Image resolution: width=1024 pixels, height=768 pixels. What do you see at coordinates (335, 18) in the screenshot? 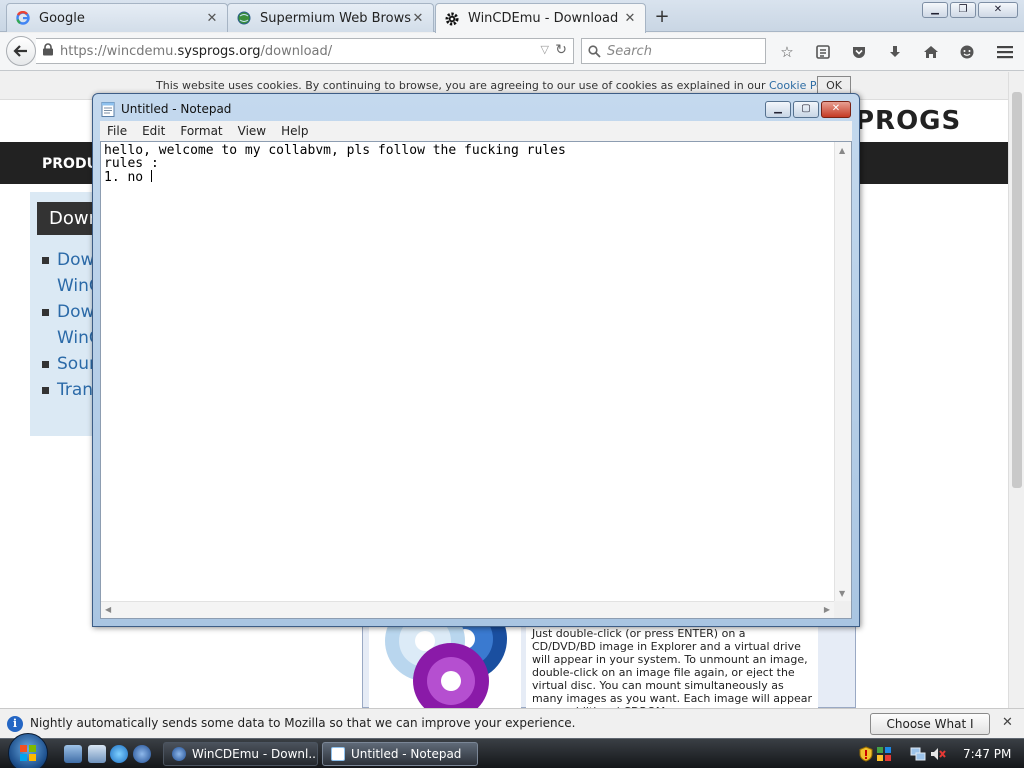
I see `tab-label: Supermium Web Browser` at bounding box center [335, 18].